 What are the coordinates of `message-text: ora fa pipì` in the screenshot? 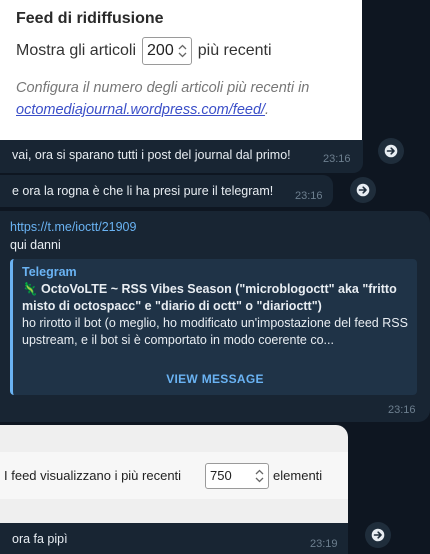 It's located at (40, 539).